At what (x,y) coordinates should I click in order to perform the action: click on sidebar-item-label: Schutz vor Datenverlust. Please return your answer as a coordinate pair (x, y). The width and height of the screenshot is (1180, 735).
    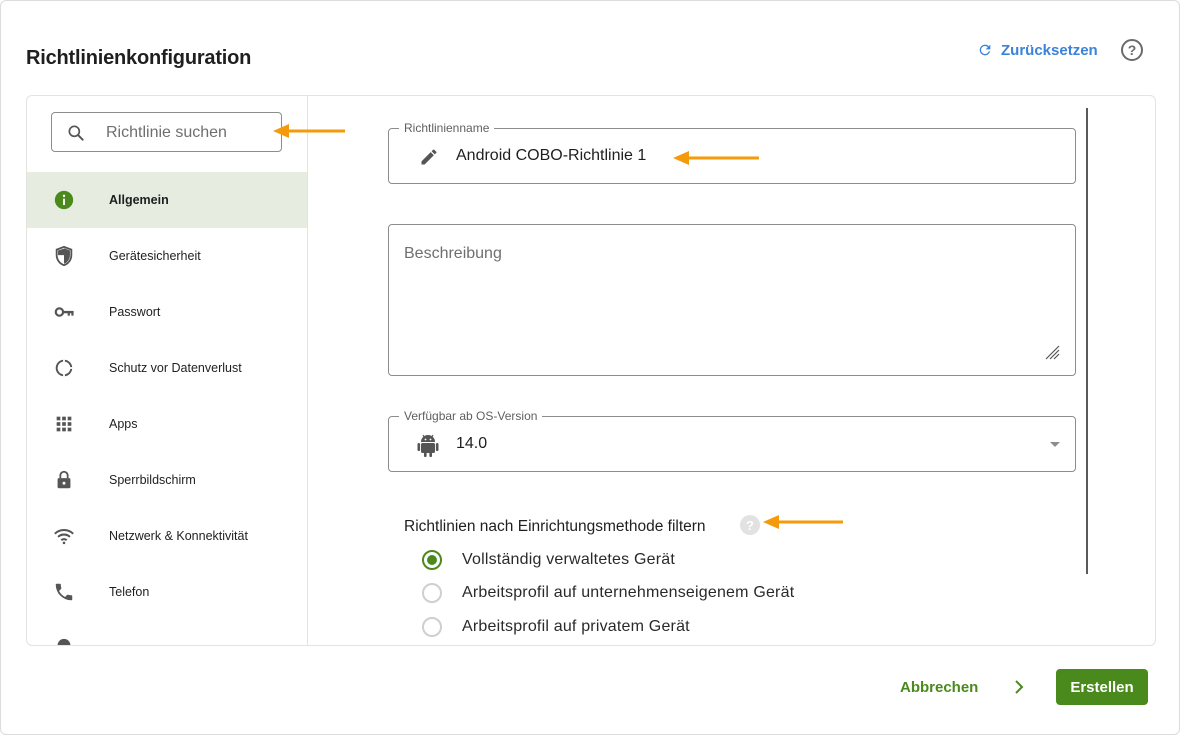
    Looking at the image, I should click on (175, 368).